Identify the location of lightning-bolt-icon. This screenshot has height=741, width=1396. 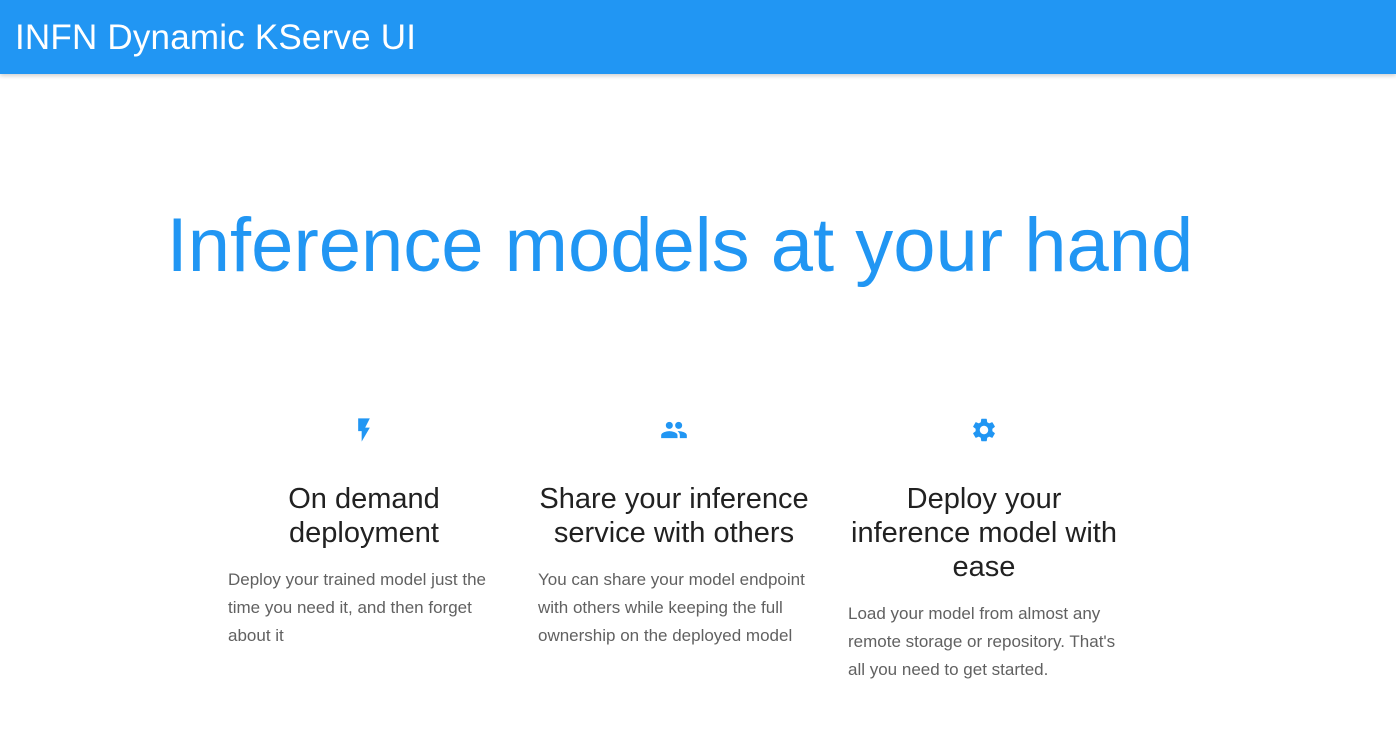
(364, 430).